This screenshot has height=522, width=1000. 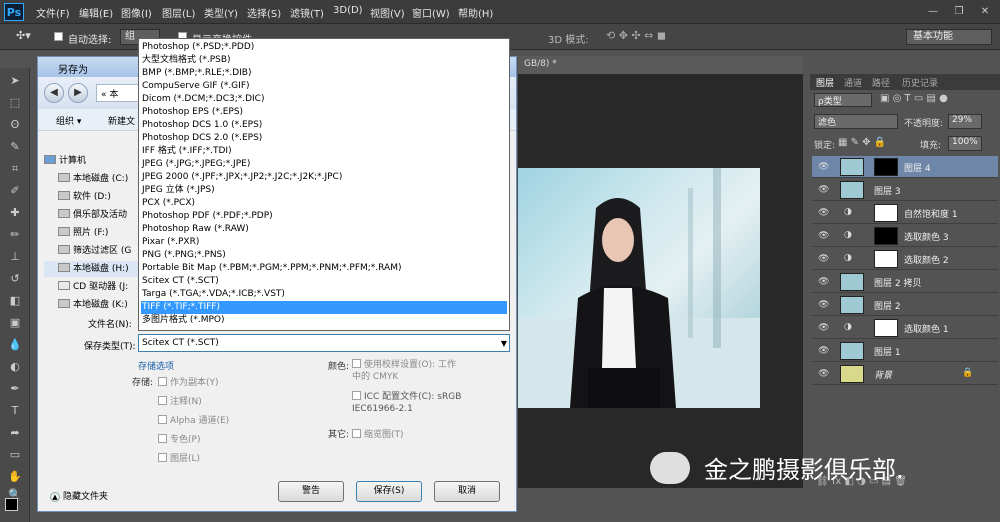 What do you see at coordinates (15, 279) in the screenshot?
I see `history-brush-icon: ↺` at bounding box center [15, 279].